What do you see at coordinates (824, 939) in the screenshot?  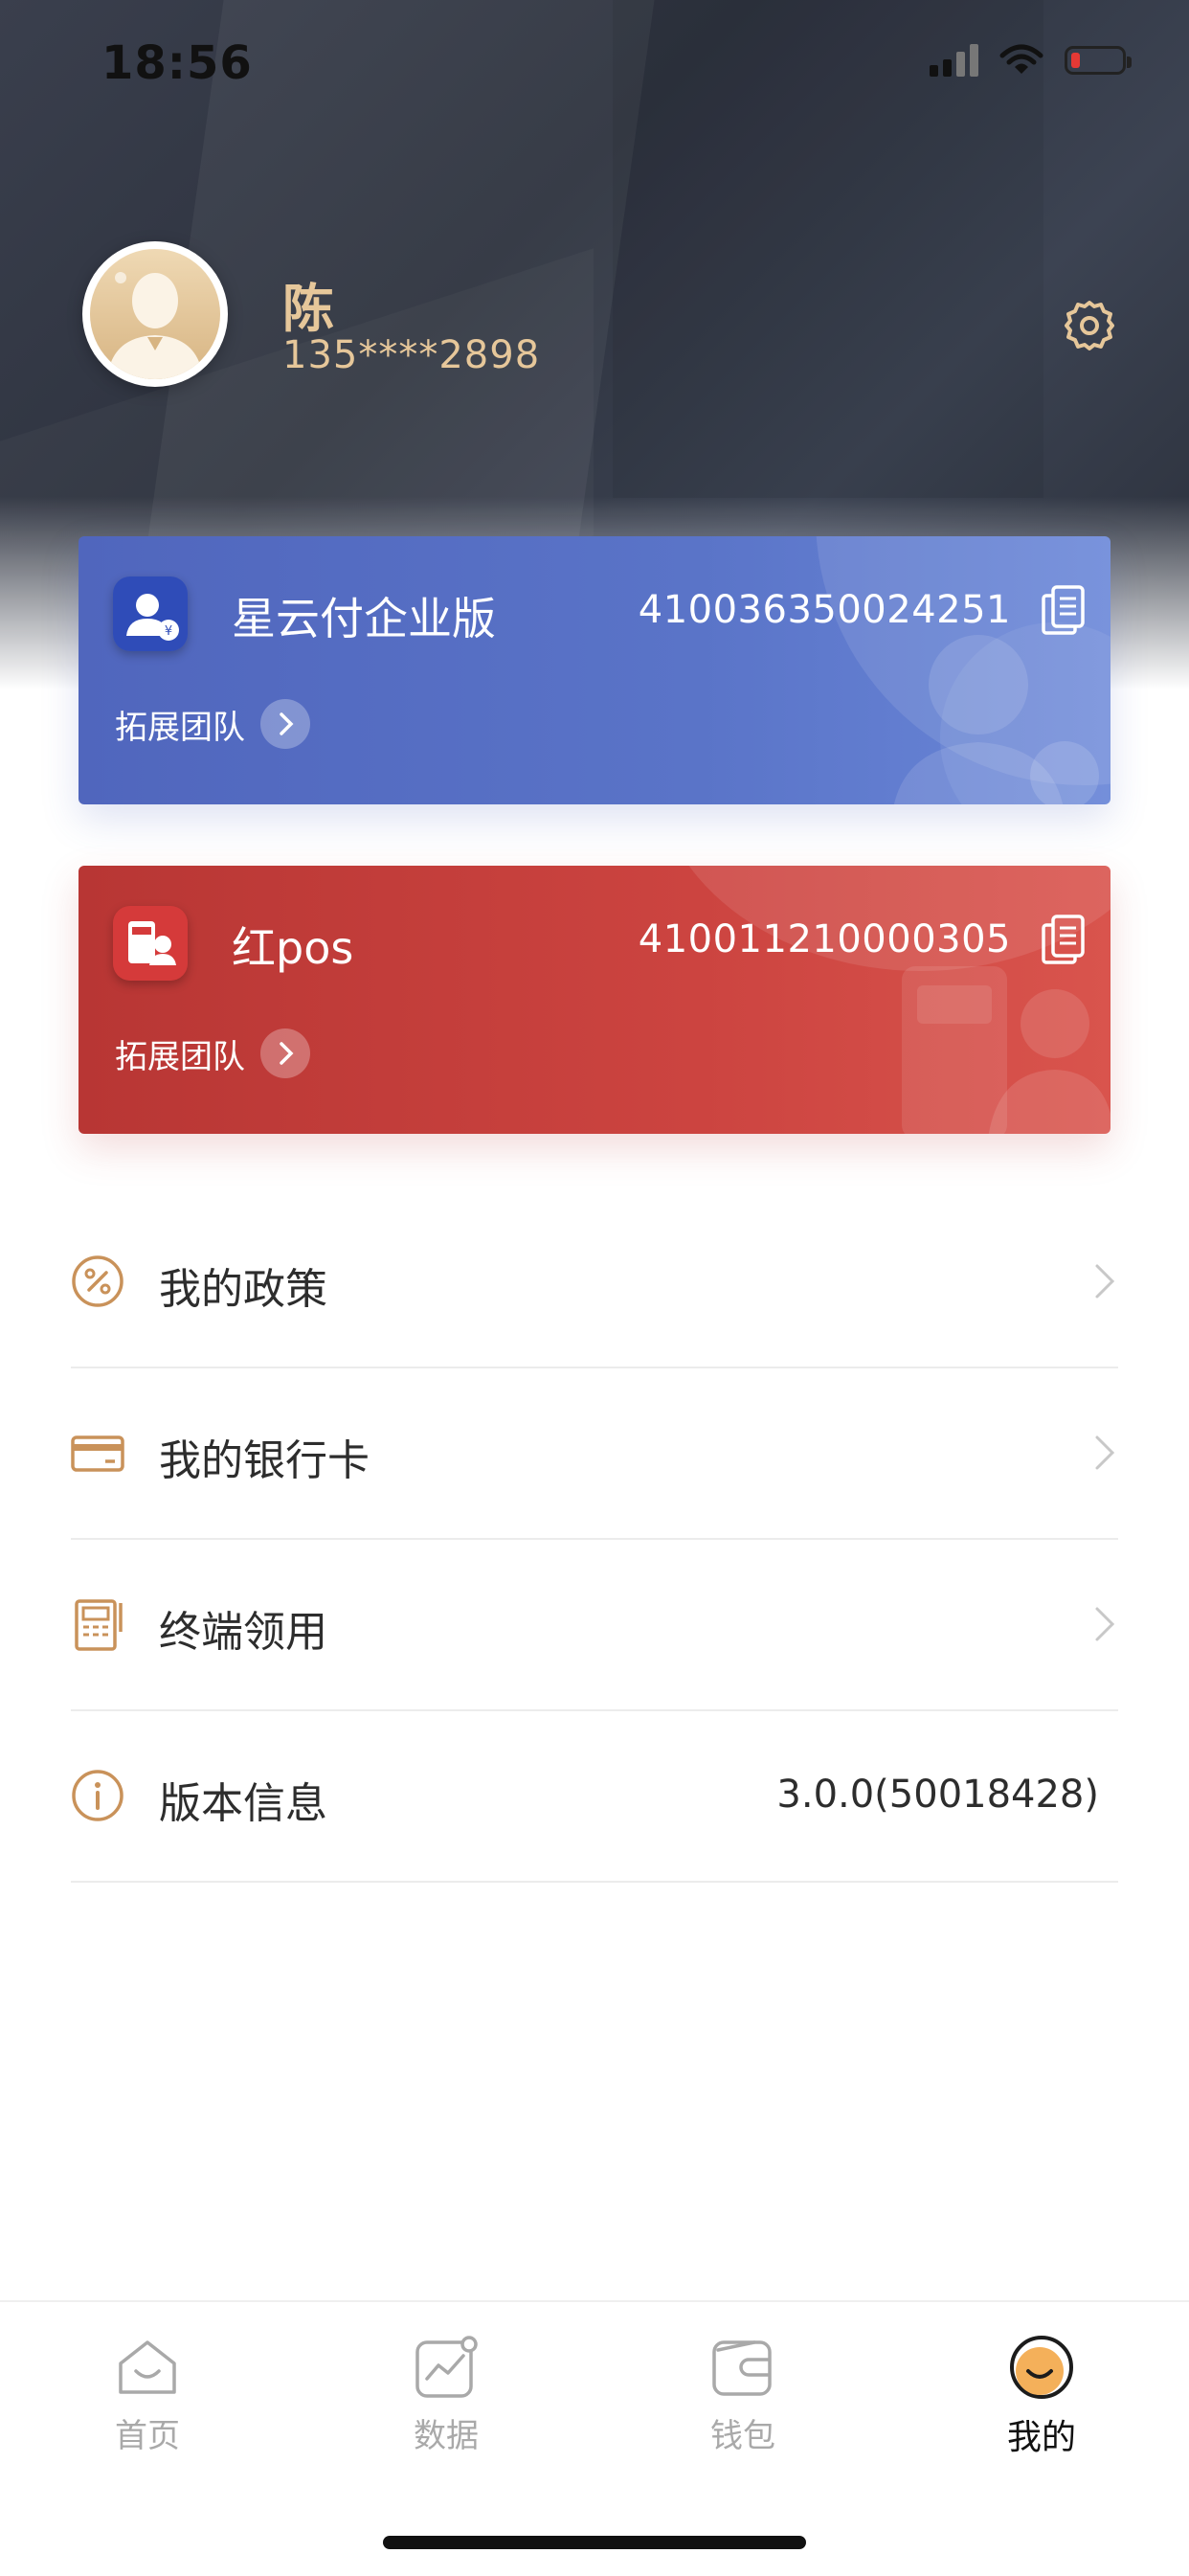 I see `card-number: 410011210000305` at bounding box center [824, 939].